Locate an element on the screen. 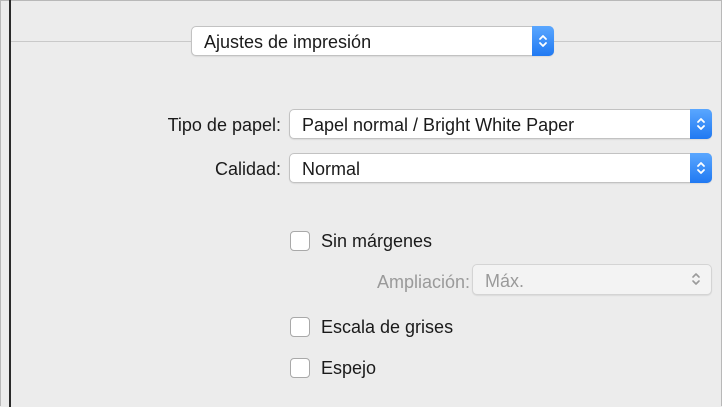 The height and width of the screenshot is (407, 722). expansion-label: Ampliación: is located at coordinates (423, 282).